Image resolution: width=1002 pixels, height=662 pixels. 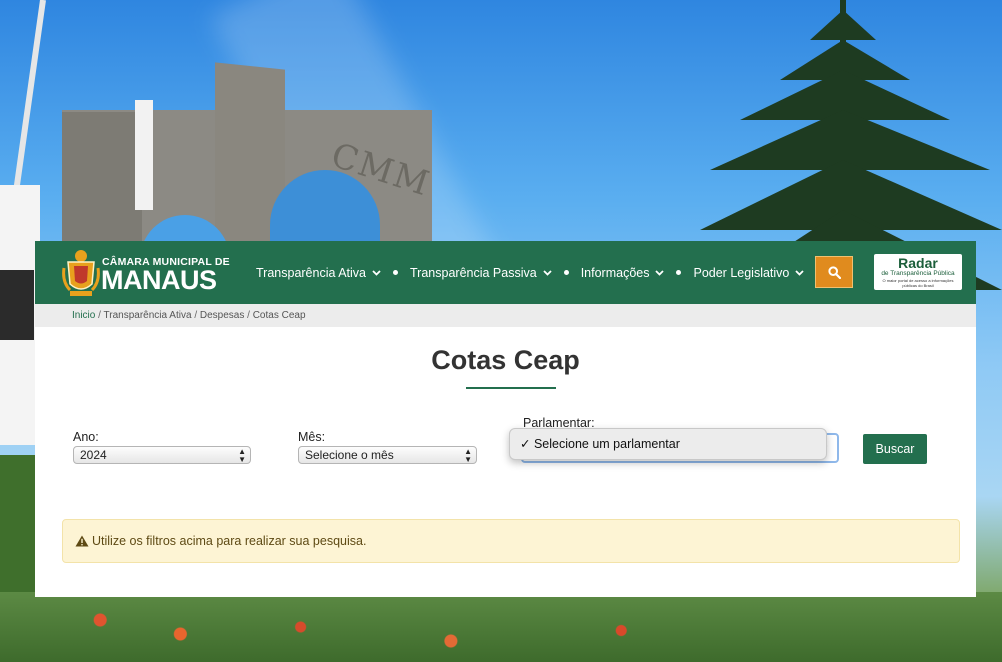 I want to click on mes-select: Selecione o mês ▲ ▼, so click(x=387, y=455).